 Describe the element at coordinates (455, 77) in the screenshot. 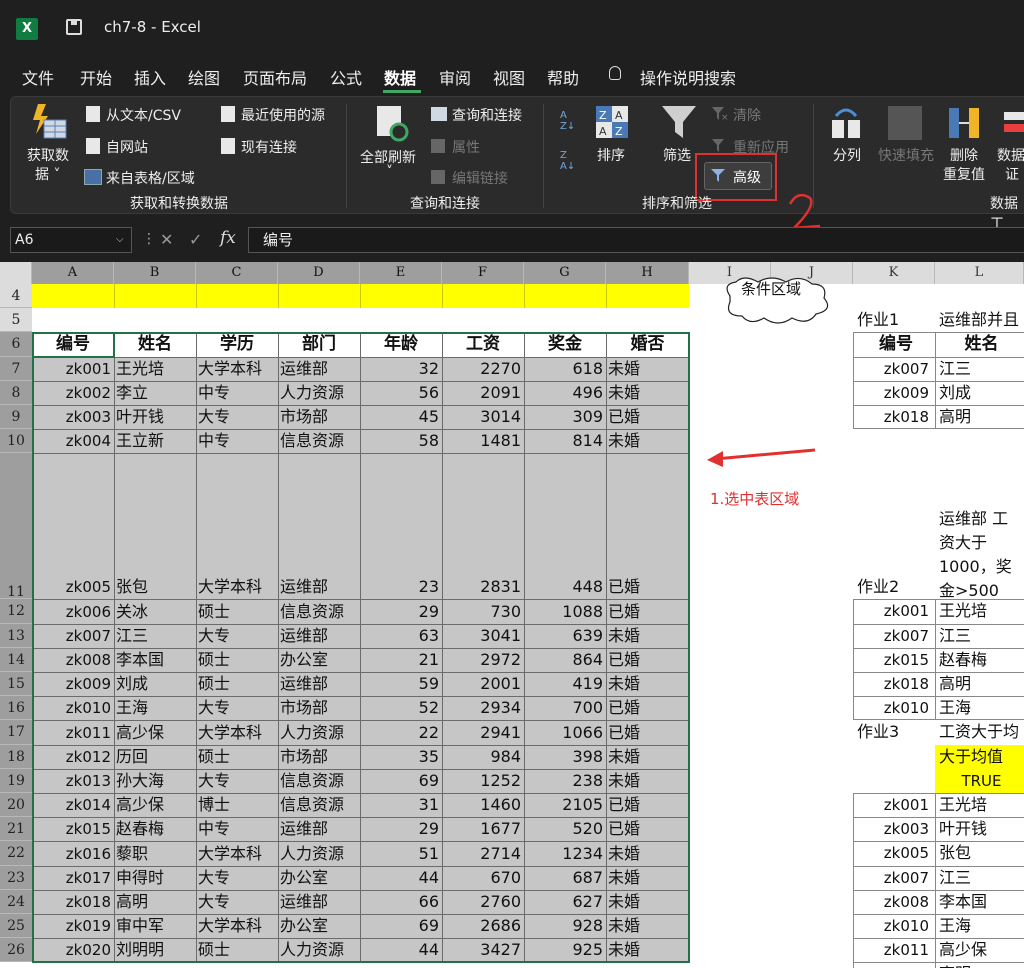

I see `menu-review: 审阅` at that location.